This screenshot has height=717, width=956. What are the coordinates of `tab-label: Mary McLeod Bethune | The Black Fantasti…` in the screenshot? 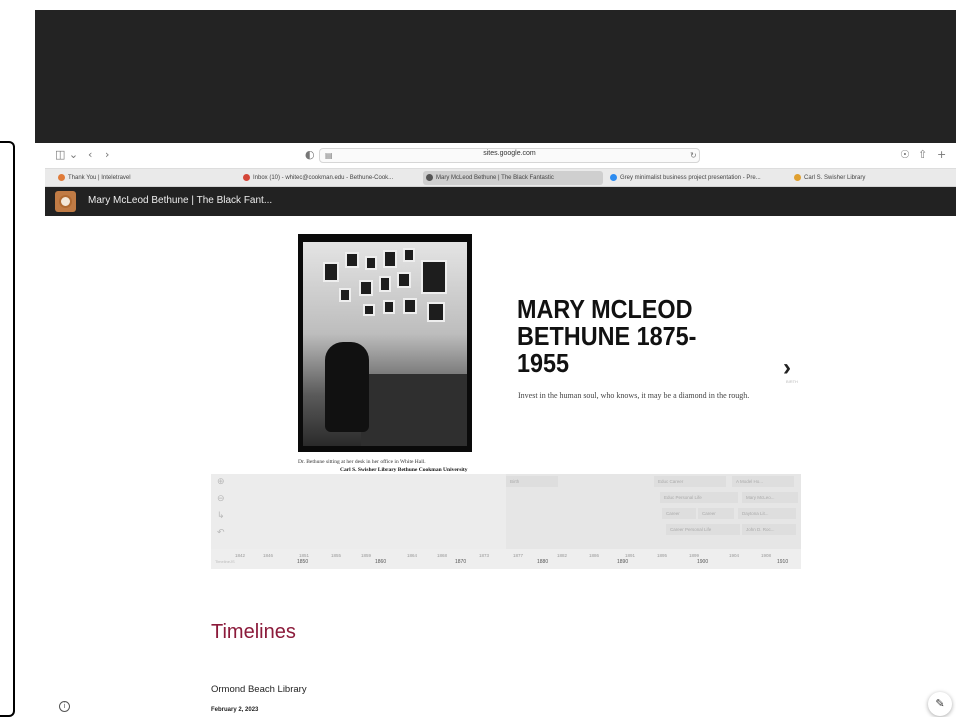 It's located at (495, 178).